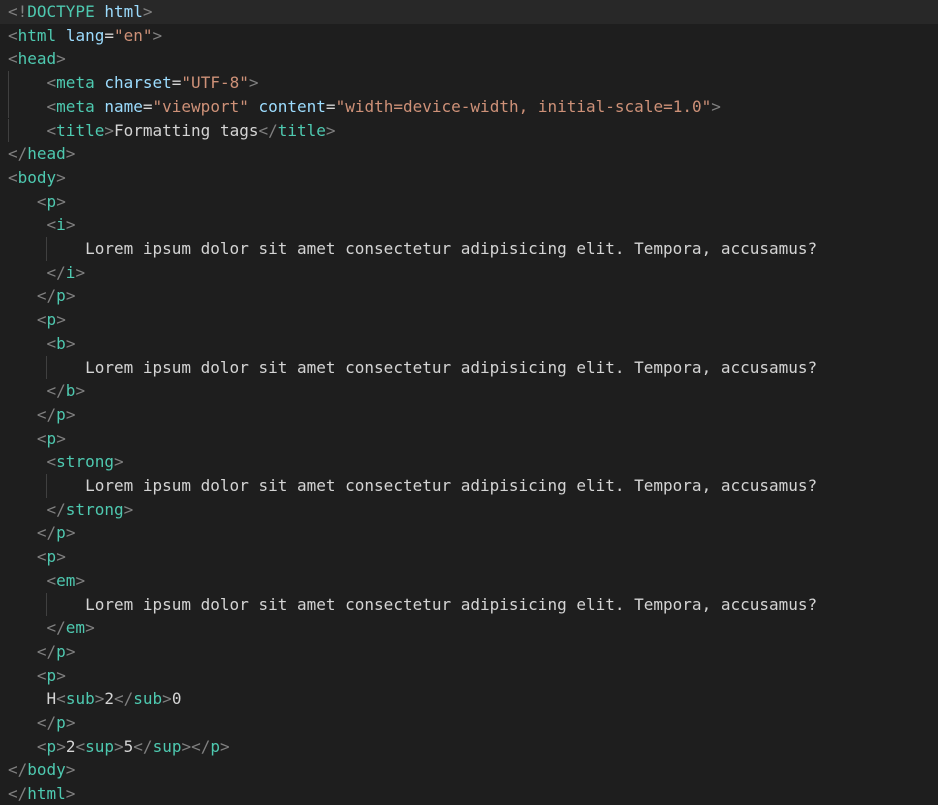  What do you see at coordinates (469, 793) in the screenshot?
I see `code-line: </html>` at bounding box center [469, 793].